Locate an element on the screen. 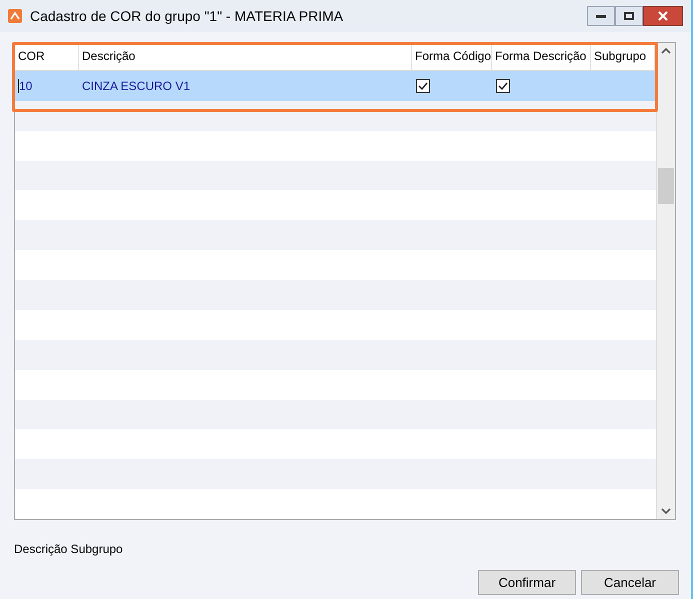  table-cell: 10 is located at coordinates (25, 85).